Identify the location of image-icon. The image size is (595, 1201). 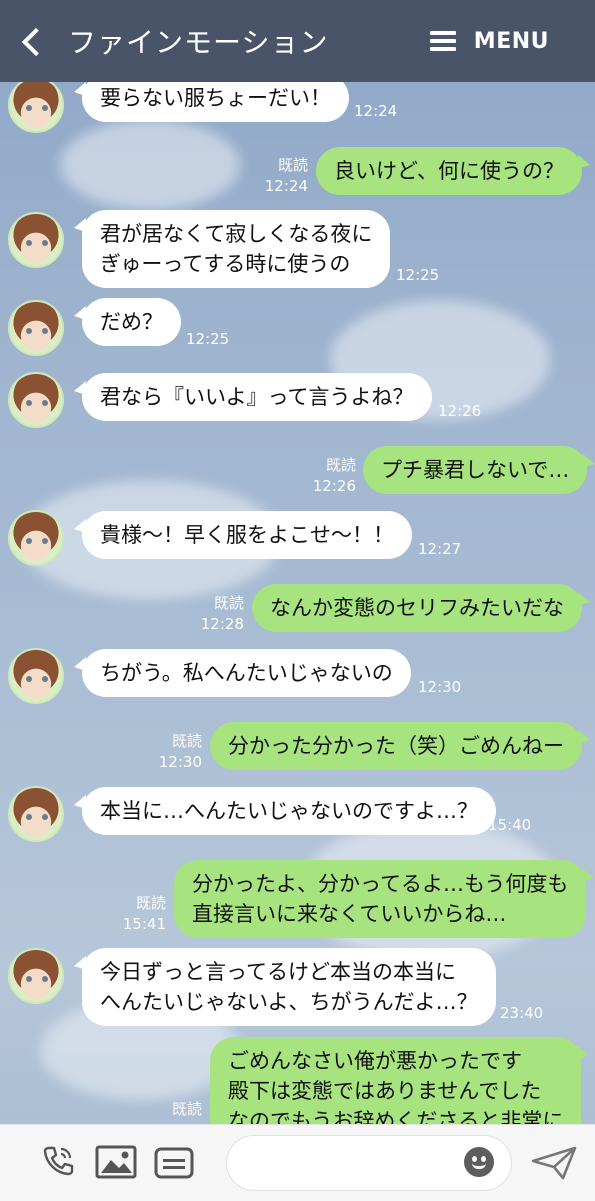
(116, 1162).